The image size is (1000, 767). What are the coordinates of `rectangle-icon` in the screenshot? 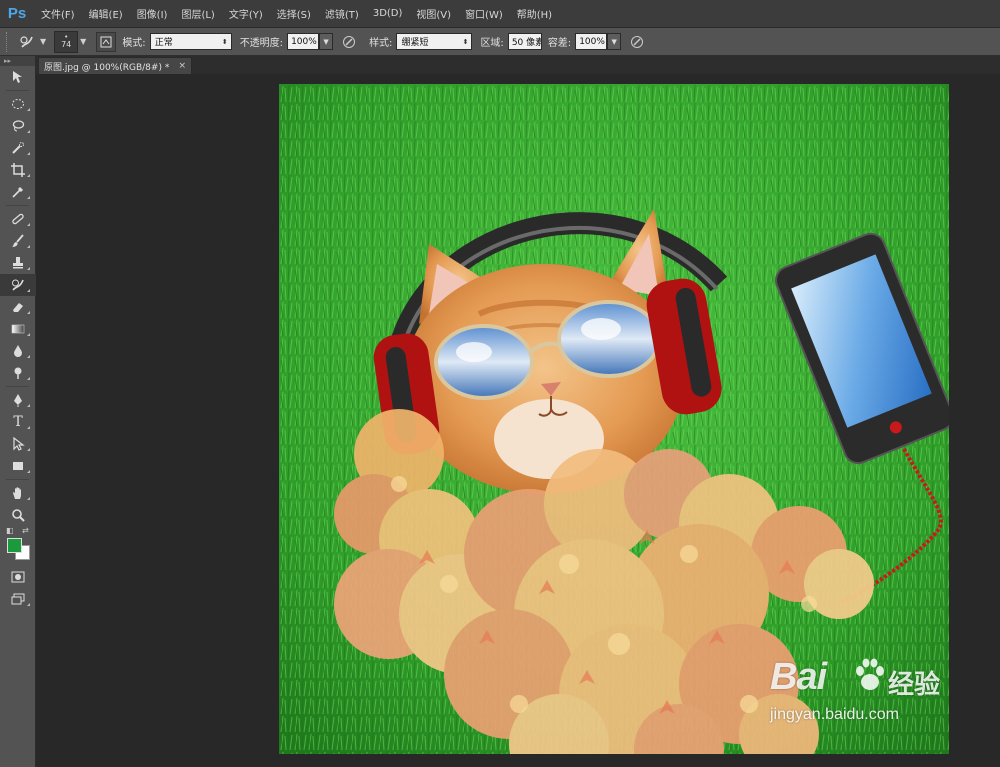 It's located at (18, 466).